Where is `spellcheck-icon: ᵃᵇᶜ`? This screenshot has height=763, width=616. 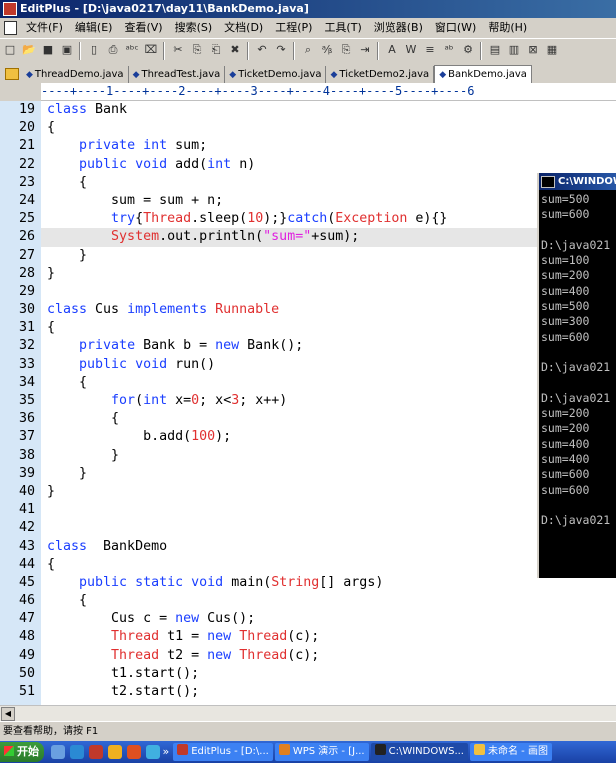
spellcheck-icon: ᵃᵇᶜ is located at coordinates (132, 50).